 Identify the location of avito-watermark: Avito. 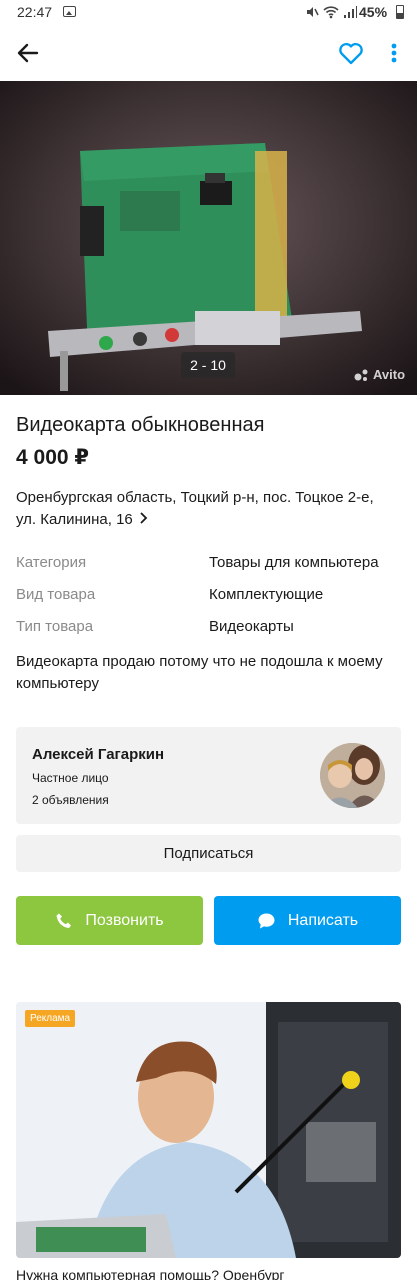
(379, 374).